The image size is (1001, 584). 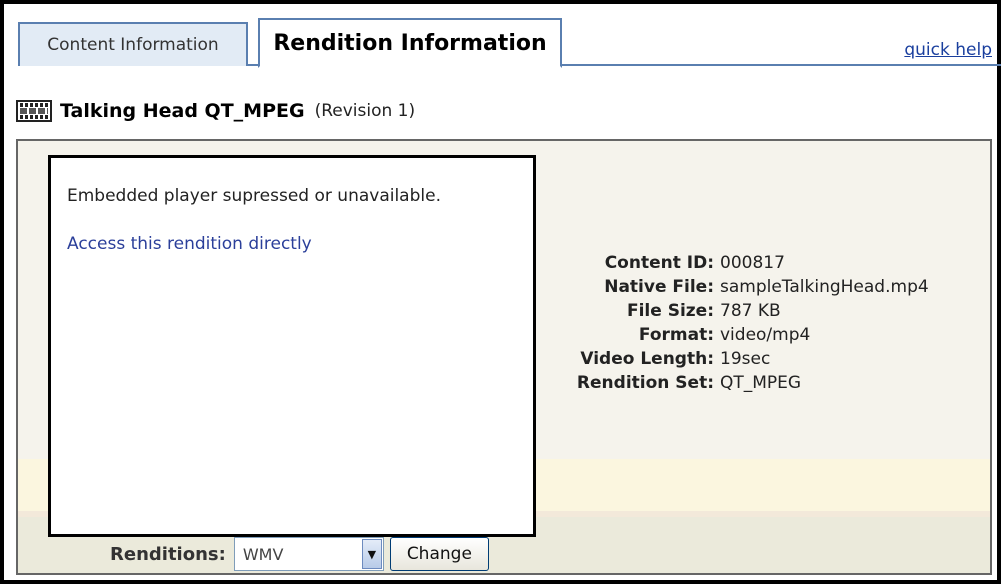 What do you see at coordinates (371, 554) in the screenshot?
I see `chevron-down-icon: ▼` at bounding box center [371, 554].